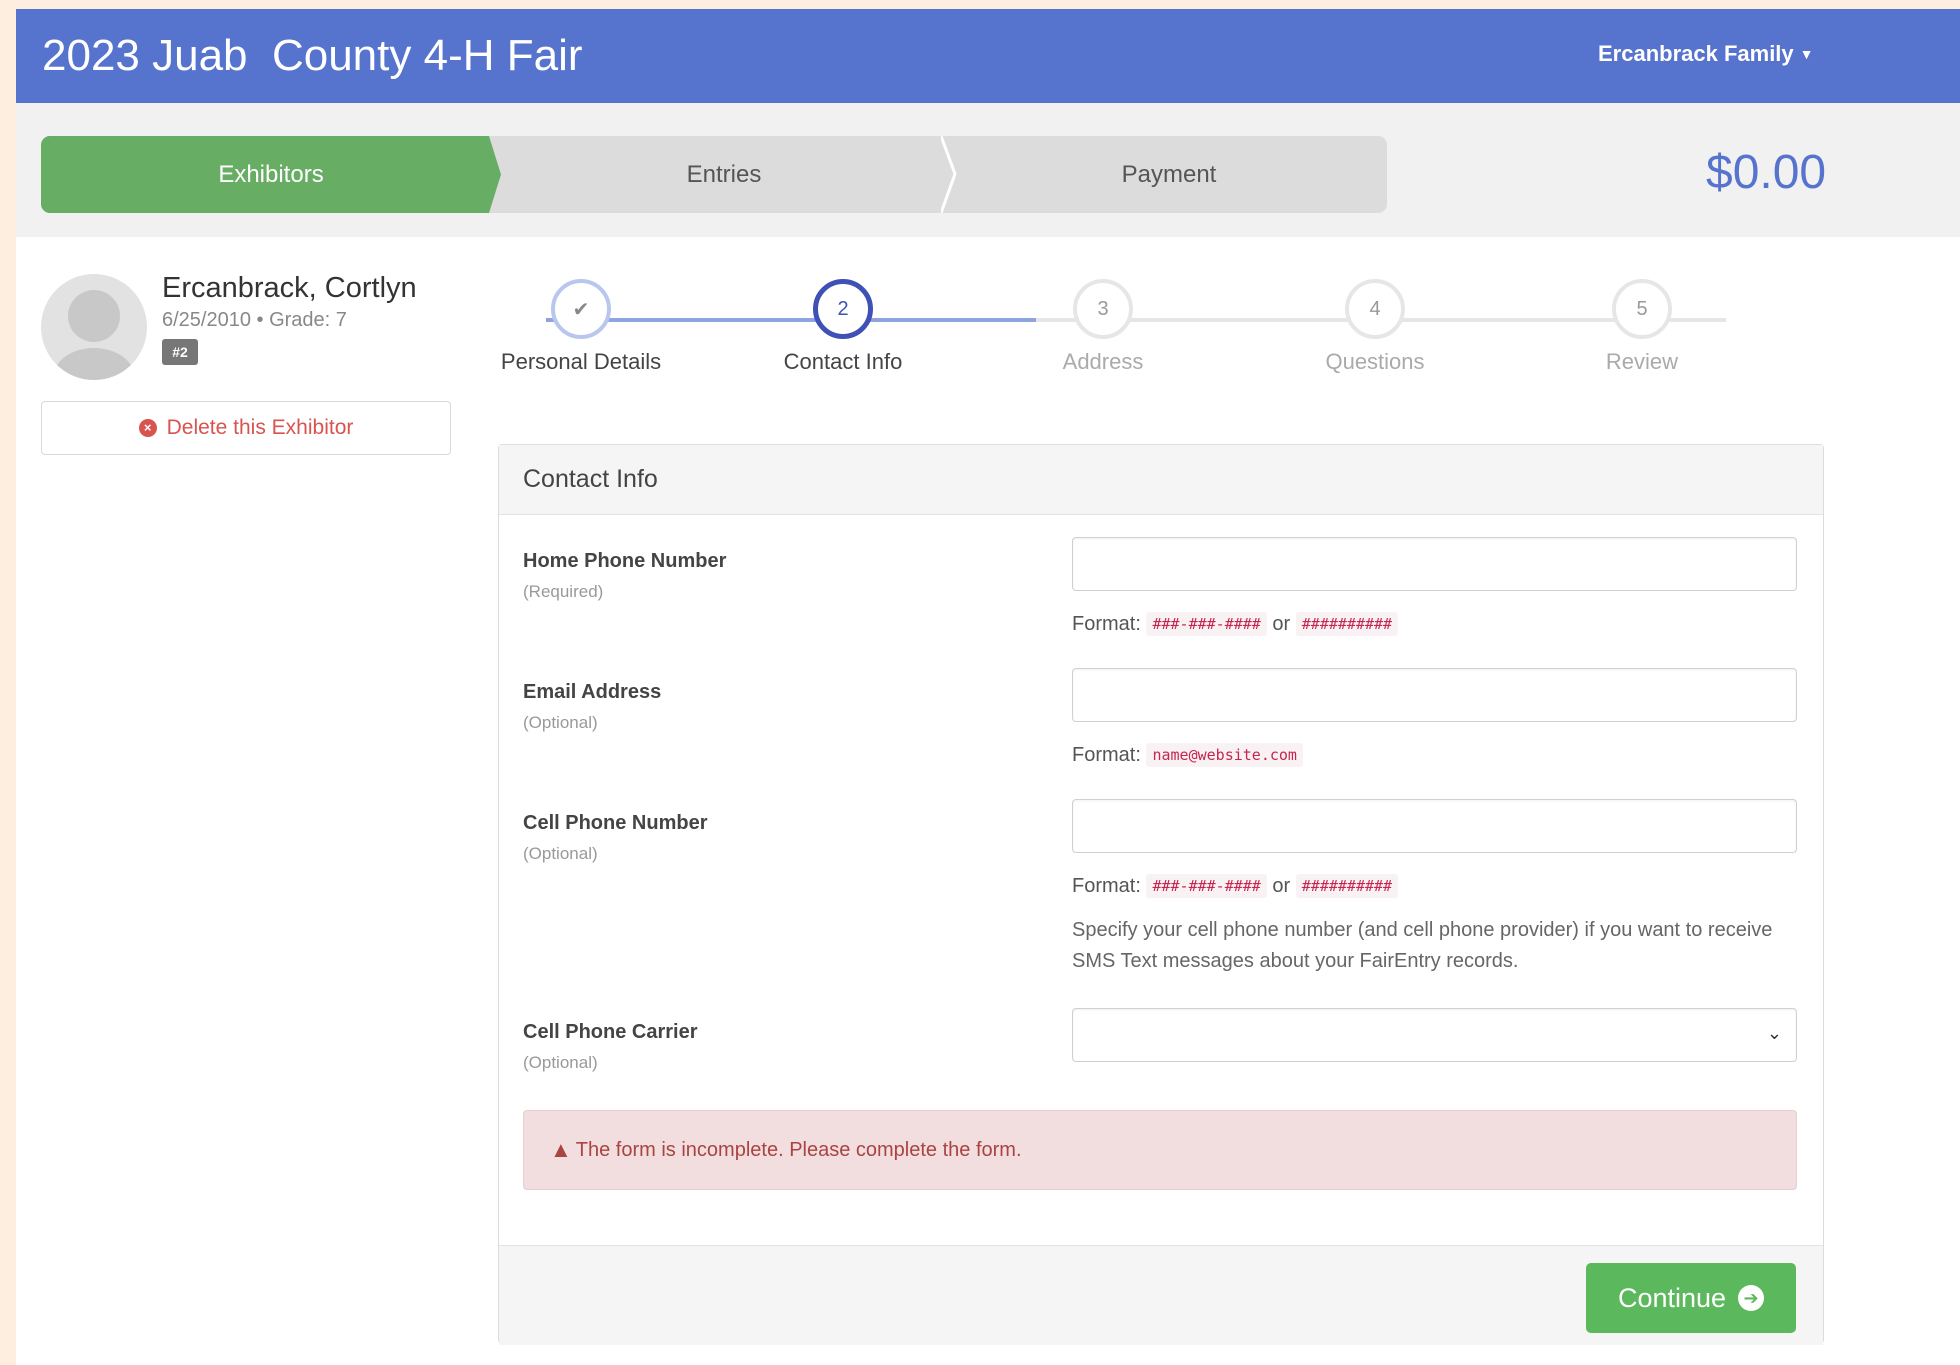 The image size is (1960, 1365). What do you see at coordinates (1434, 826) in the screenshot?
I see `cell-phone-input` at bounding box center [1434, 826].